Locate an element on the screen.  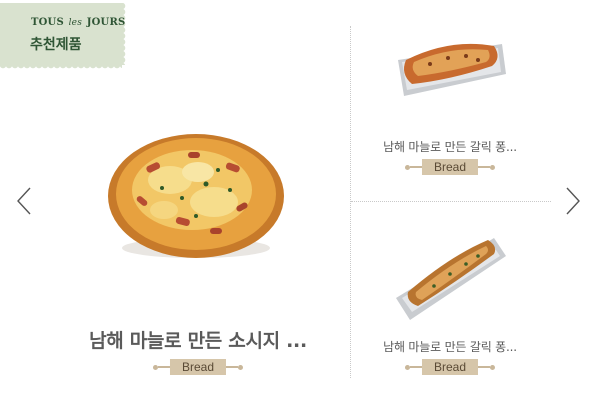
next-button is located at coordinates (573, 201).